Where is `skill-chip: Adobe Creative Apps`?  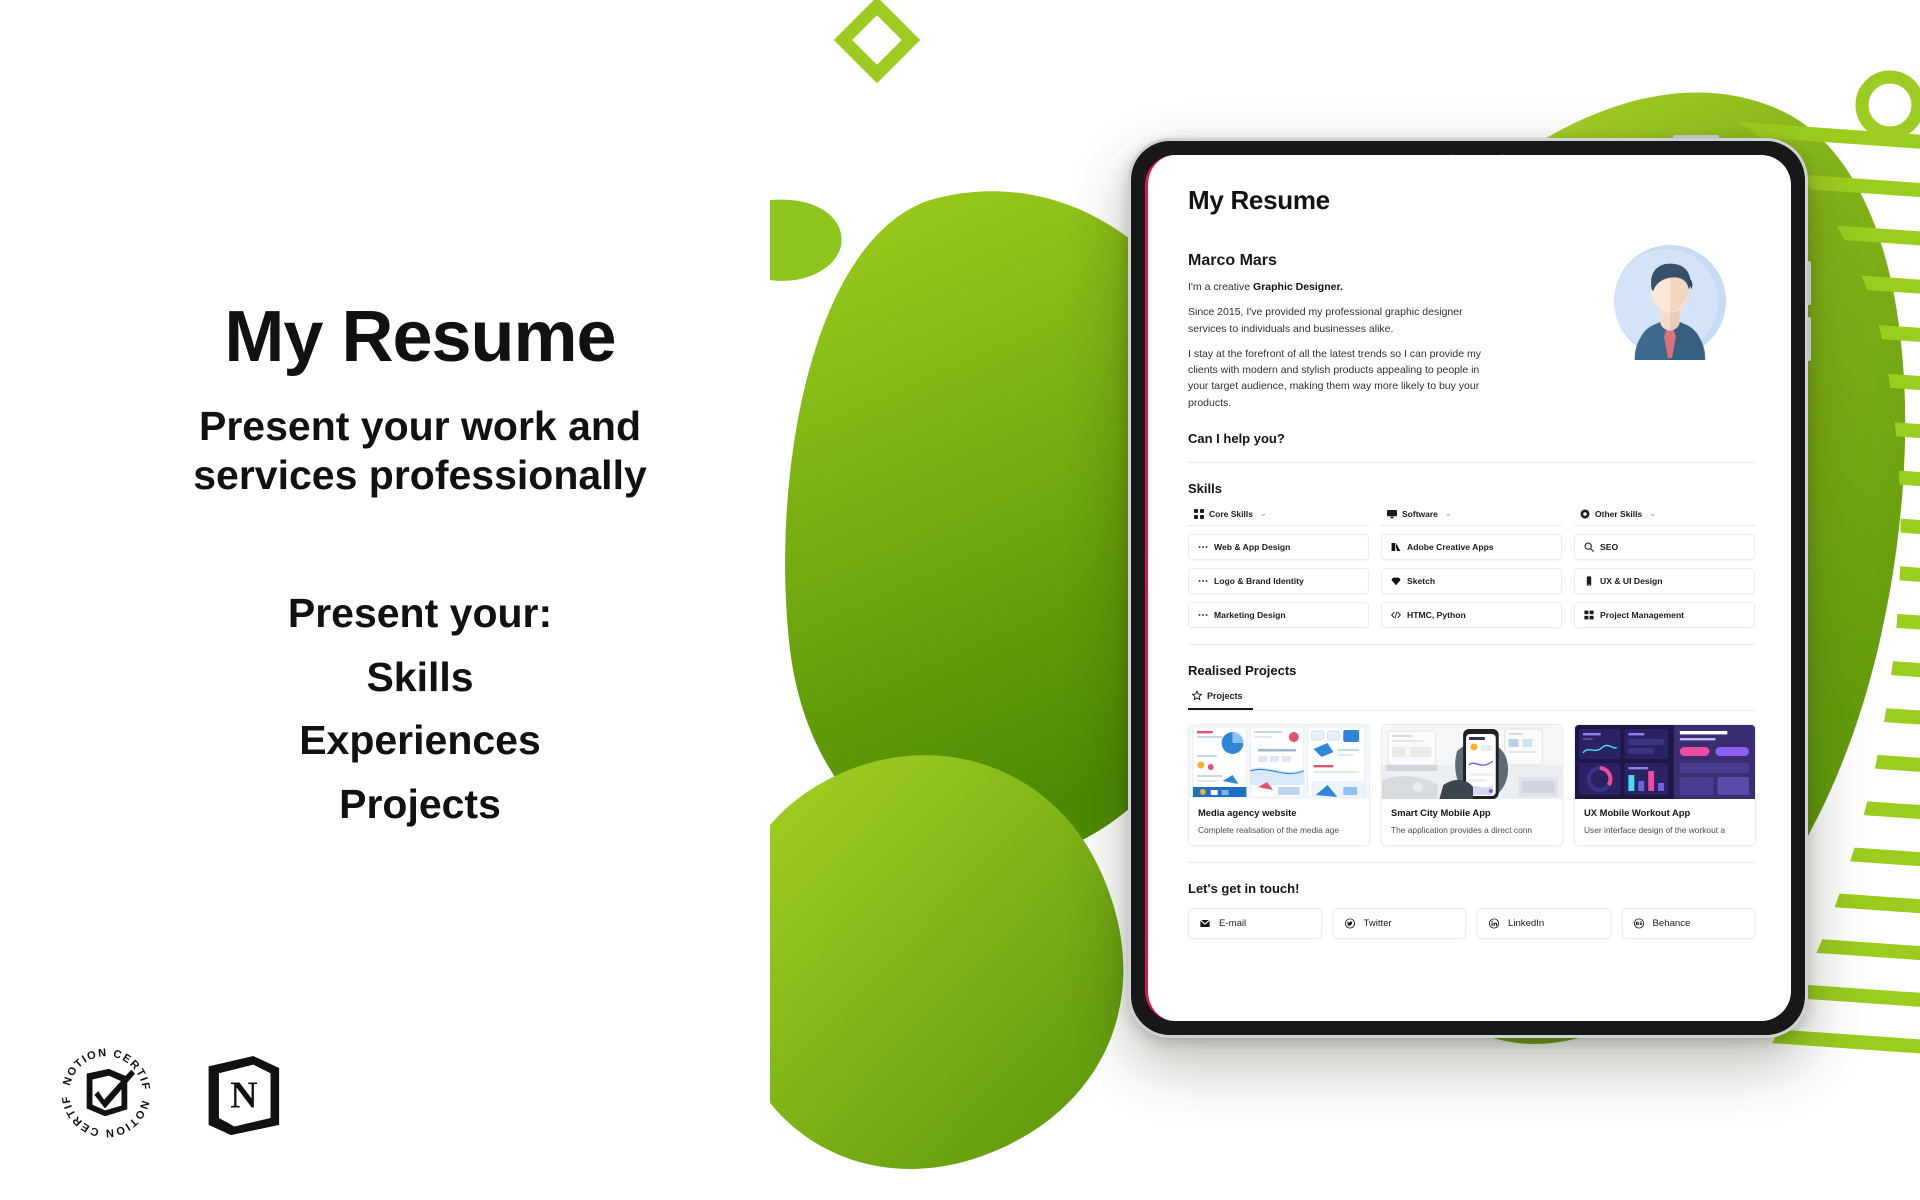
skill-chip: Adobe Creative Apps is located at coordinates (1471, 546).